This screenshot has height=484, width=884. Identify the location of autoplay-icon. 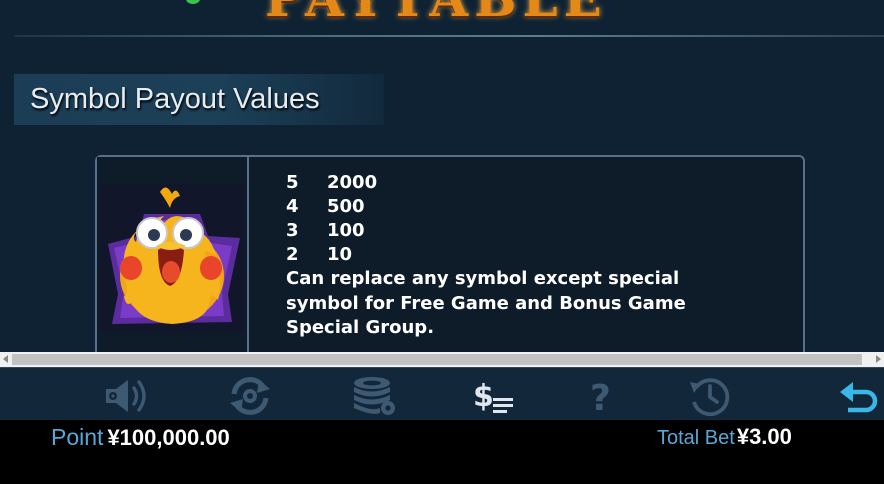
(250, 396).